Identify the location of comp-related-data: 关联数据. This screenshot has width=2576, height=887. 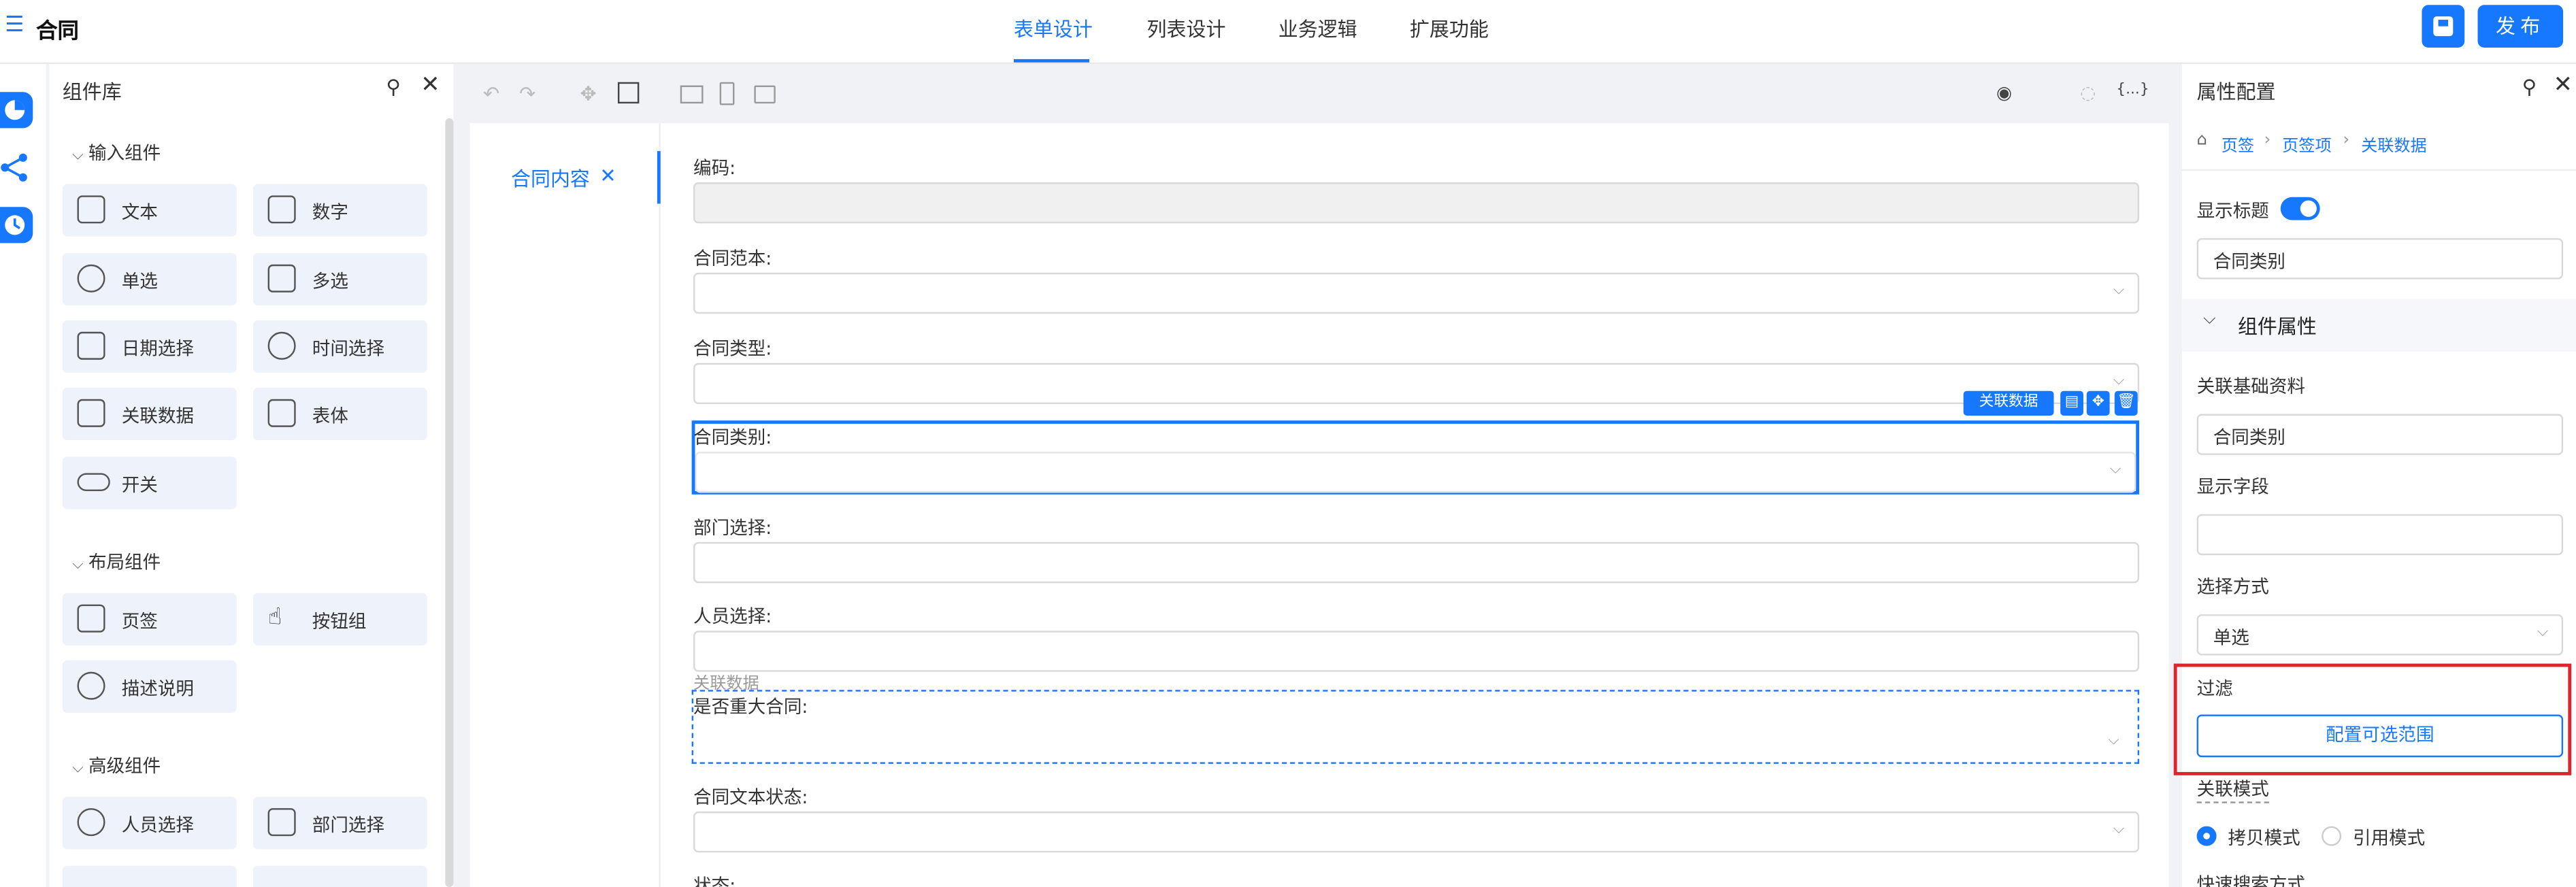
(149, 414).